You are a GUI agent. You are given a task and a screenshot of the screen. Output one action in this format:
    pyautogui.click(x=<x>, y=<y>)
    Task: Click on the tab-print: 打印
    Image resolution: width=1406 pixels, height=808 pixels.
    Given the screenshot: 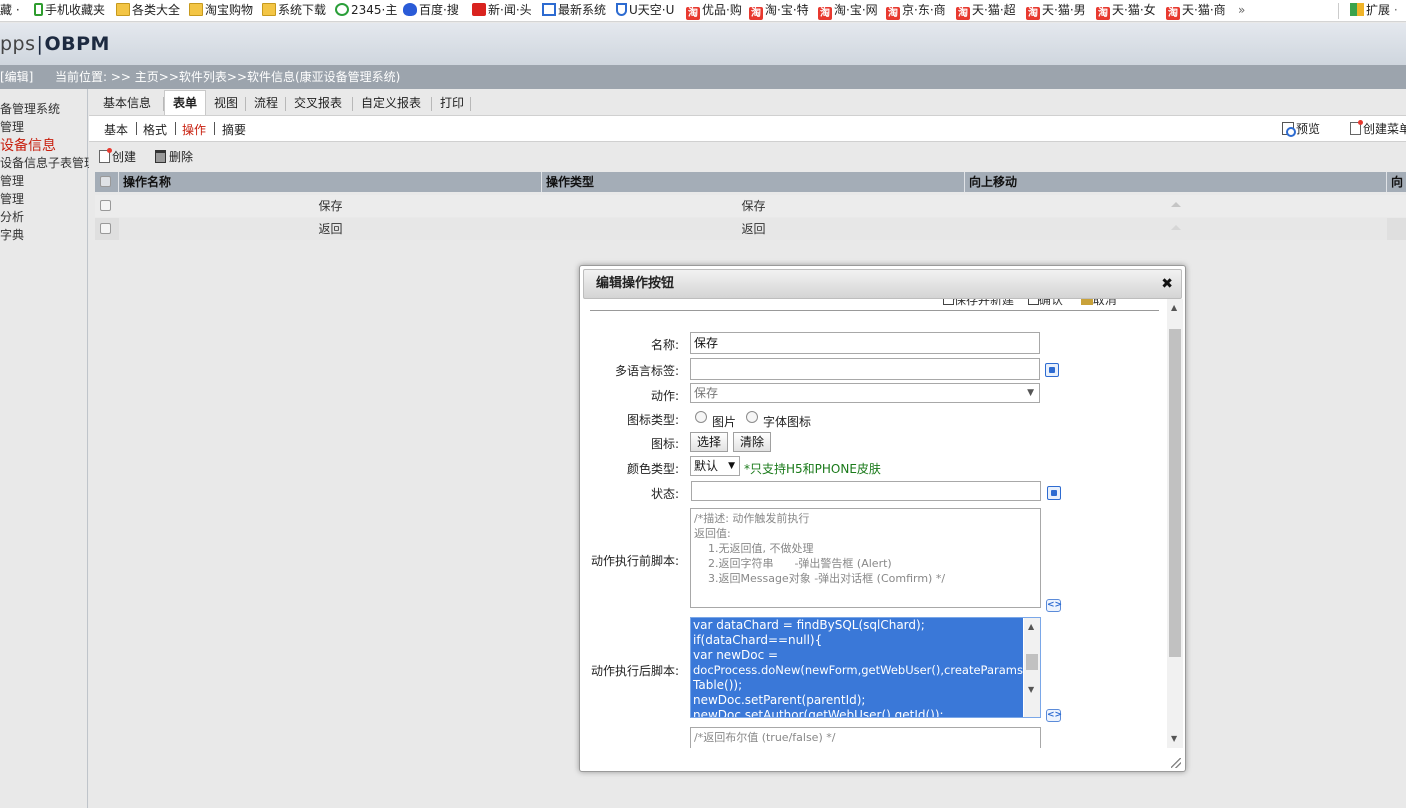 What is the action you would take?
    pyautogui.click(x=452, y=103)
    